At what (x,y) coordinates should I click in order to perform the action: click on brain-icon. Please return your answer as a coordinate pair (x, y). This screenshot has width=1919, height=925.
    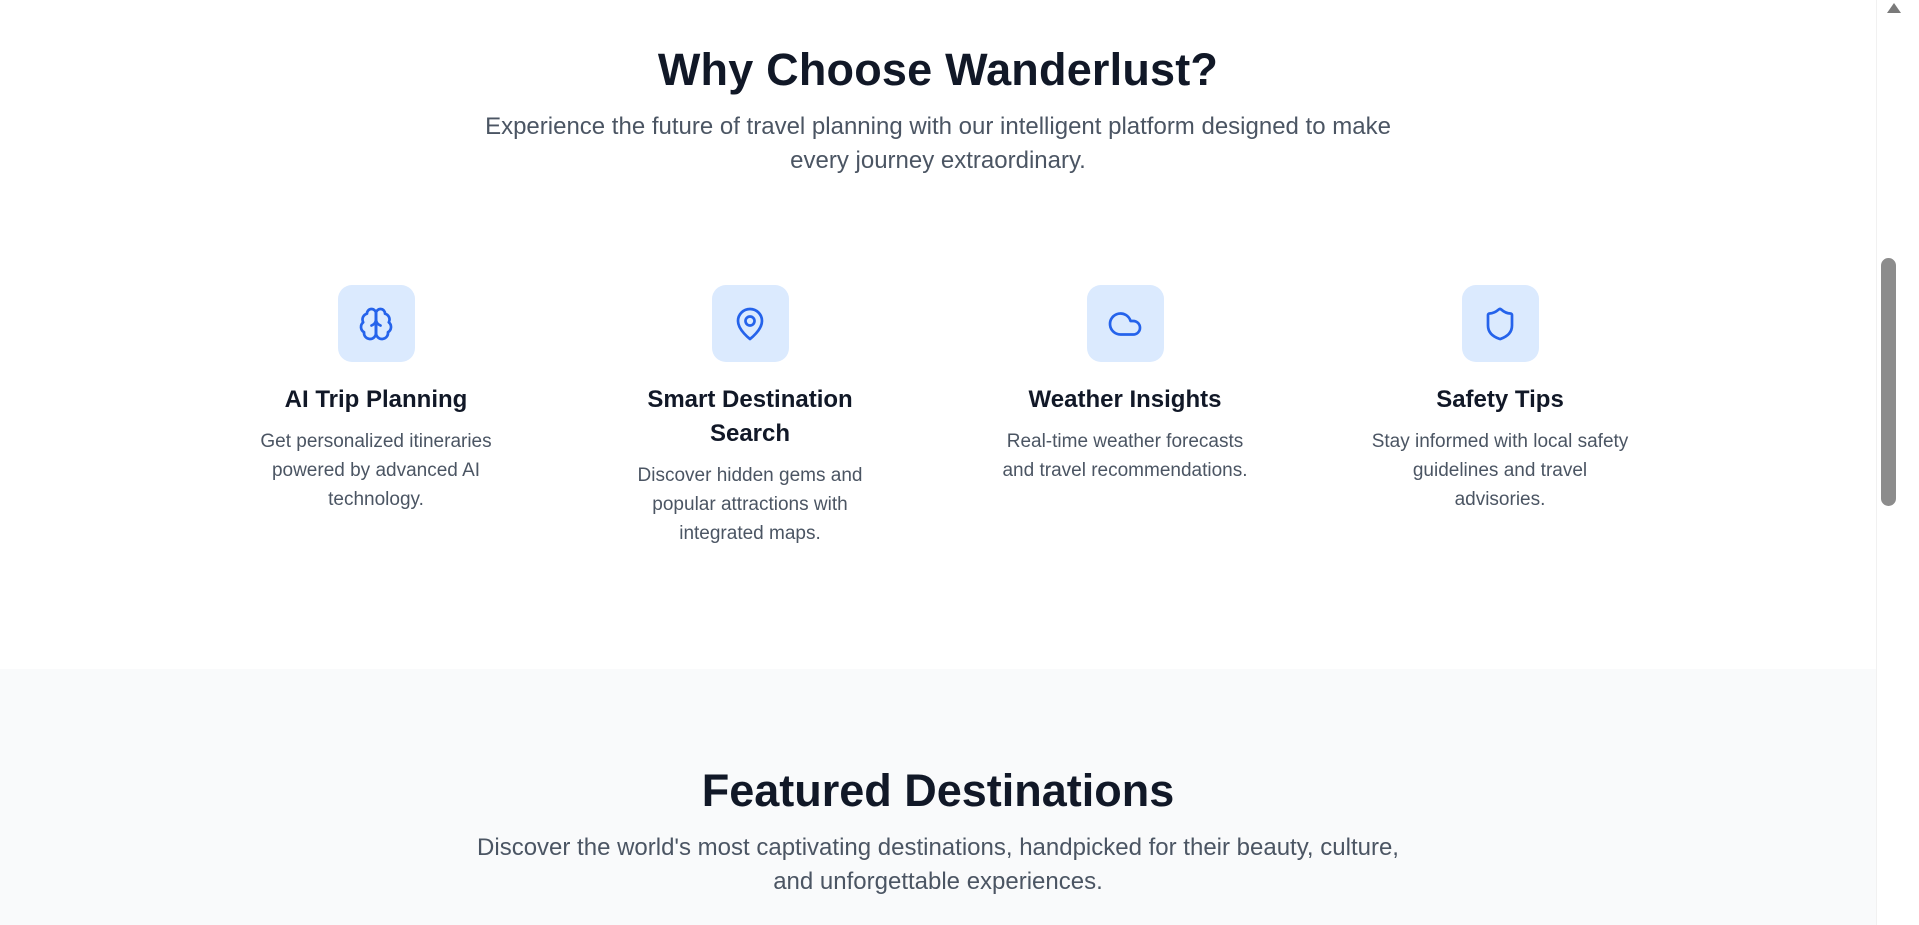
    Looking at the image, I should click on (376, 323).